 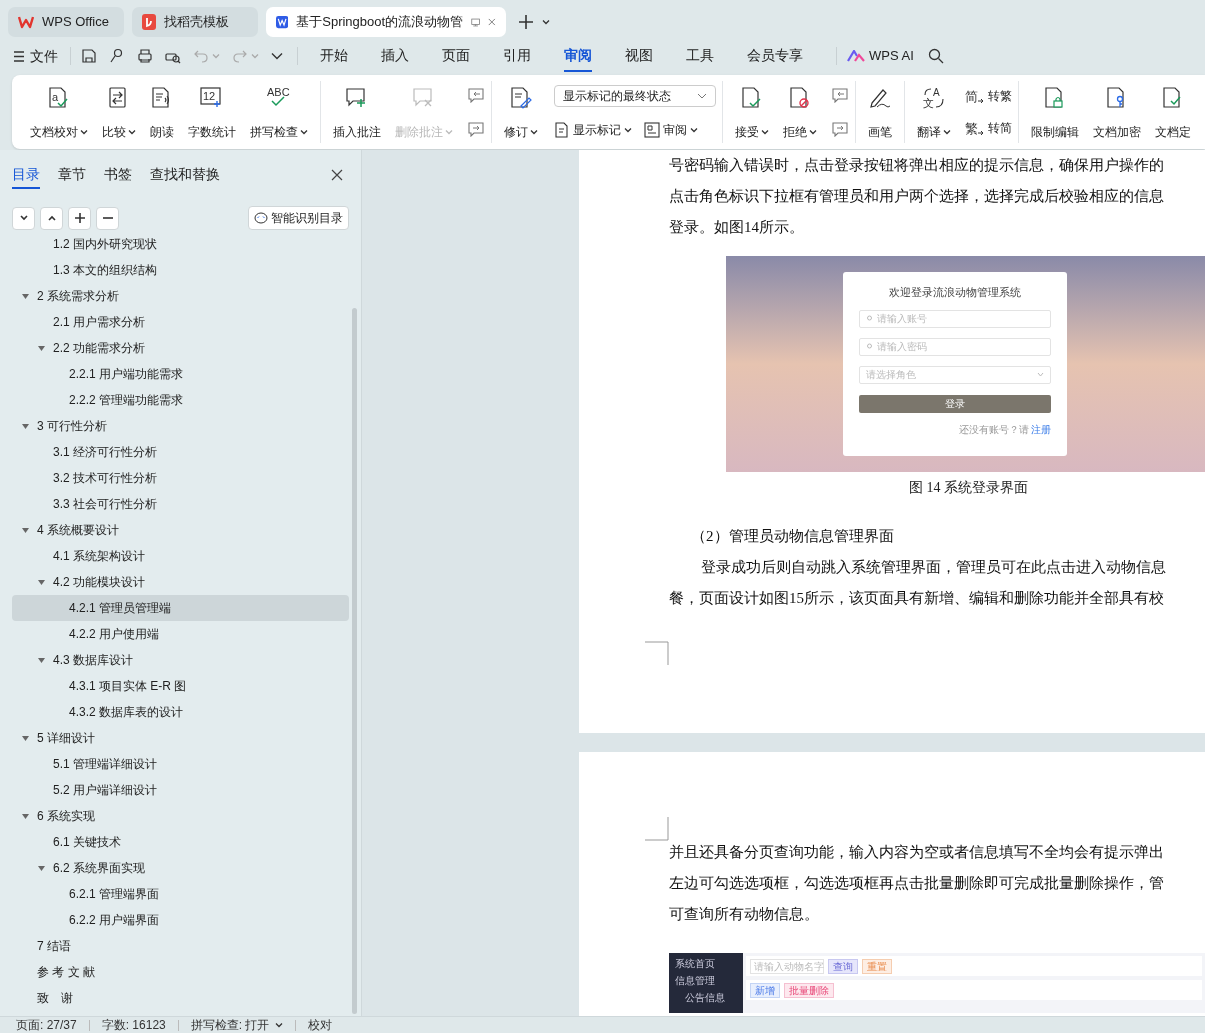 What do you see at coordinates (180, 894) in the screenshot?
I see `toc-item: 6.2.1 管理端界面` at bounding box center [180, 894].